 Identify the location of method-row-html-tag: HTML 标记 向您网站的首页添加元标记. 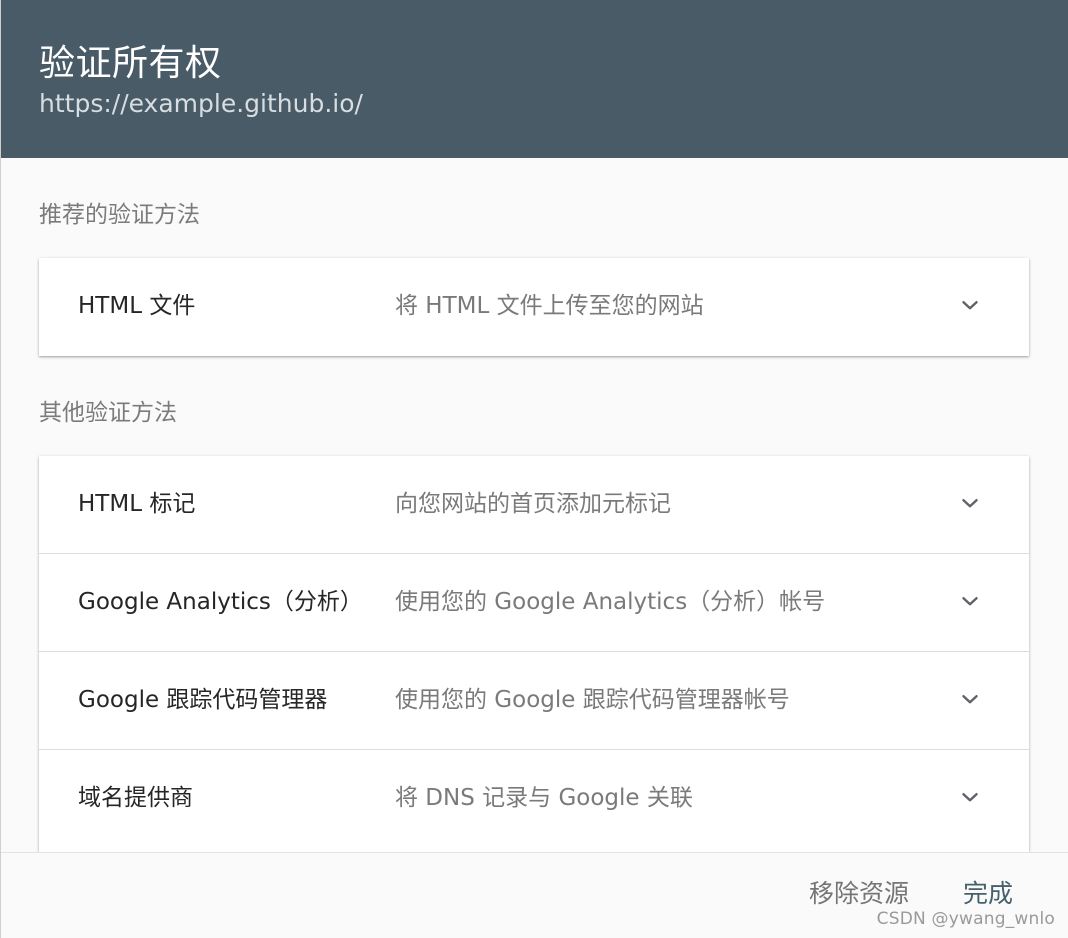
(534, 505).